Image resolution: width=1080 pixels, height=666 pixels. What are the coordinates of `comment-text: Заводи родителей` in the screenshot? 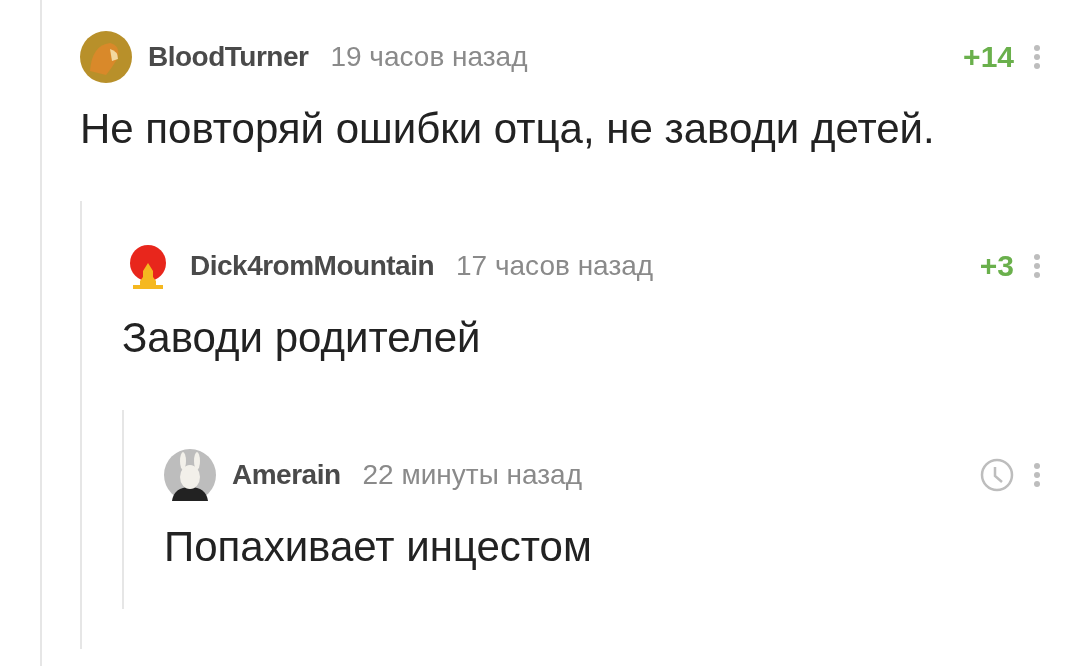 It's located at (302, 338).